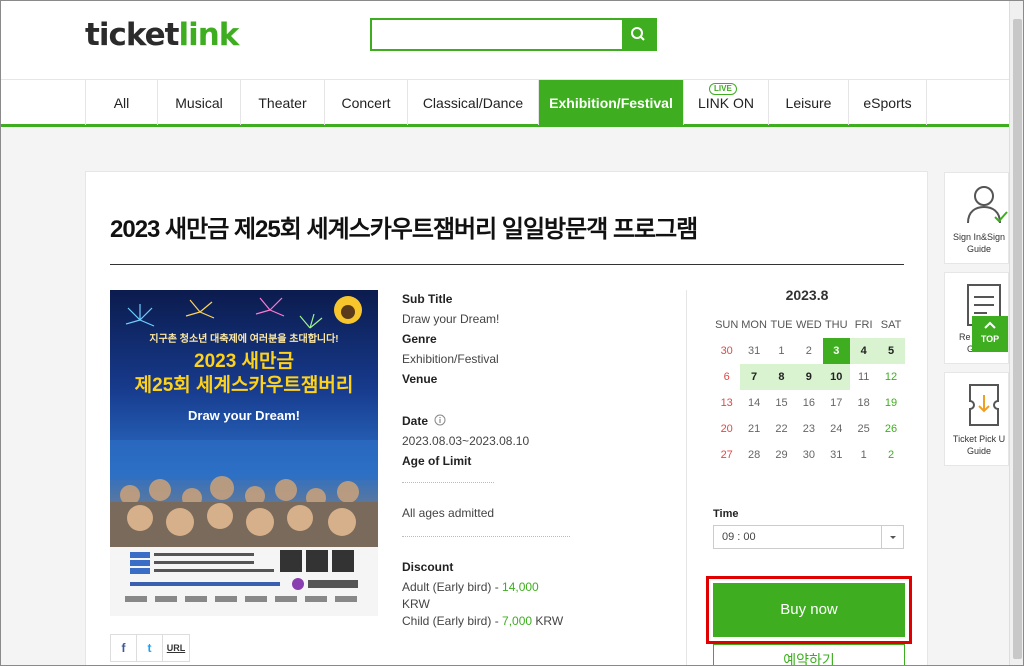  What do you see at coordinates (808, 102) in the screenshot?
I see `nav-leisure: Leisure` at bounding box center [808, 102].